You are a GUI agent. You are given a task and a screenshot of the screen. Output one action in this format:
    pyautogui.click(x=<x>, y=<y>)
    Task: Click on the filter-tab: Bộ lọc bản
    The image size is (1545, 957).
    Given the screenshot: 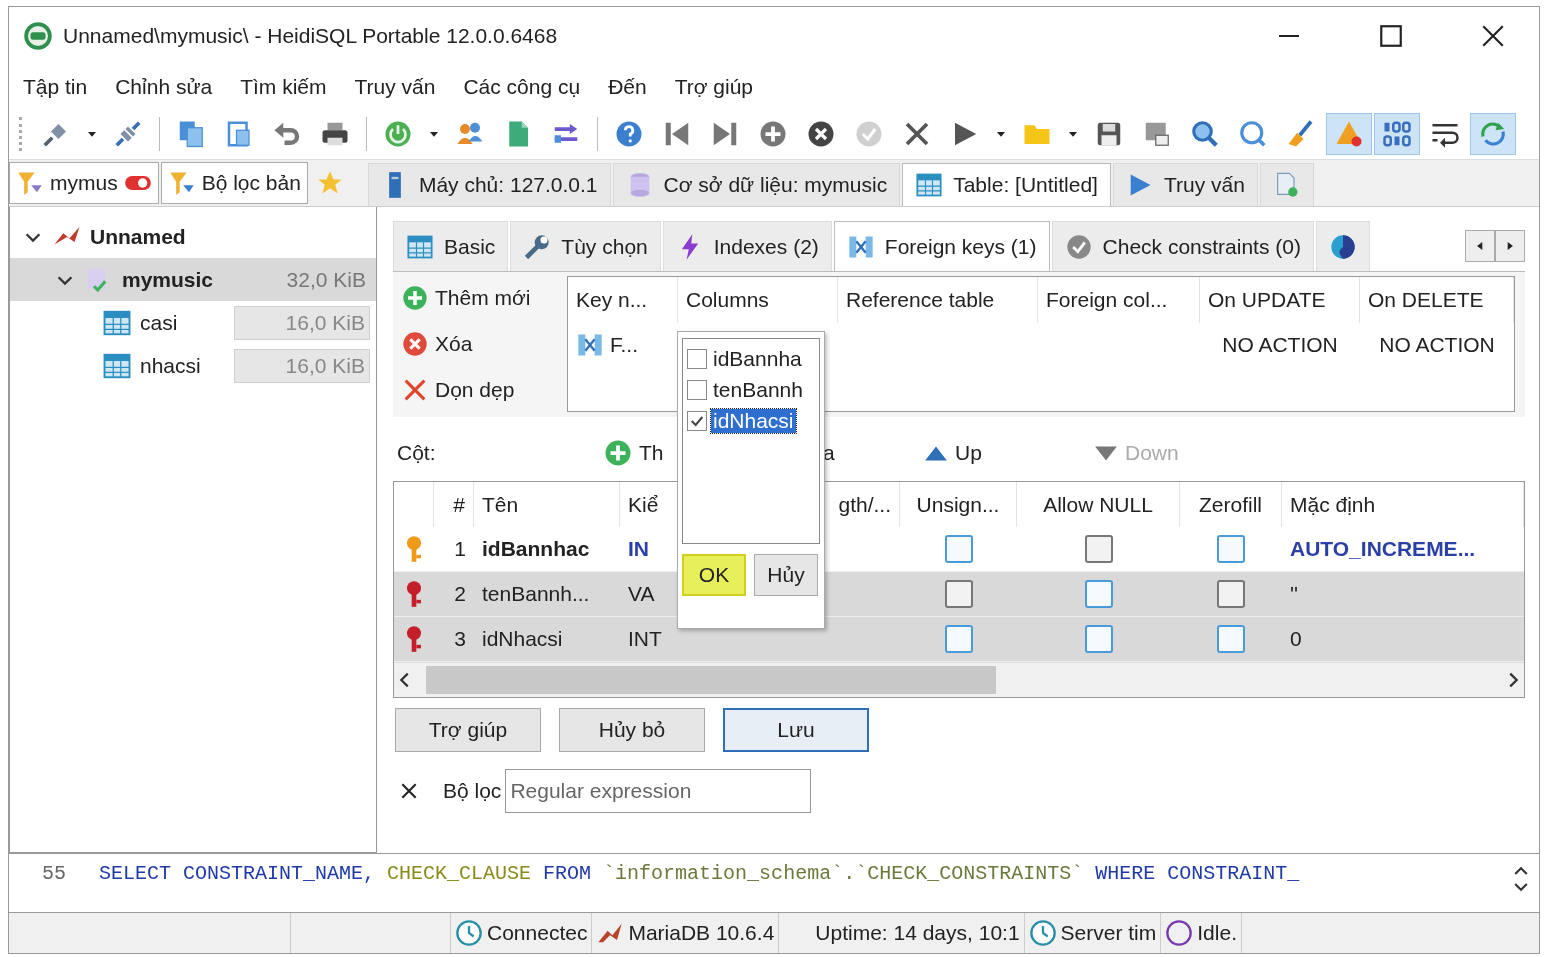 What is the action you would take?
    pyautogui.click(x=234, y=183)
    